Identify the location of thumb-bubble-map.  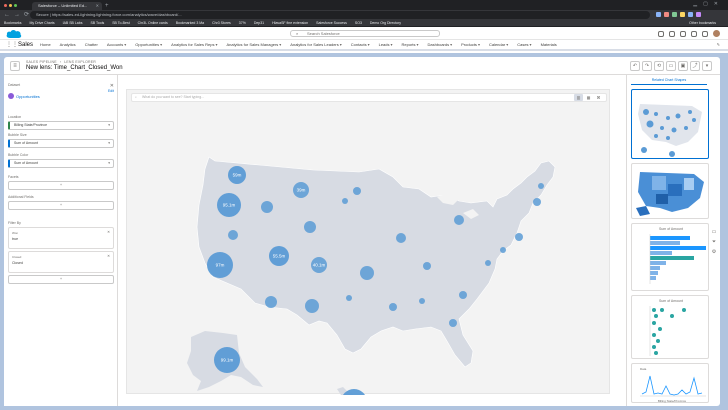
(670, 124).